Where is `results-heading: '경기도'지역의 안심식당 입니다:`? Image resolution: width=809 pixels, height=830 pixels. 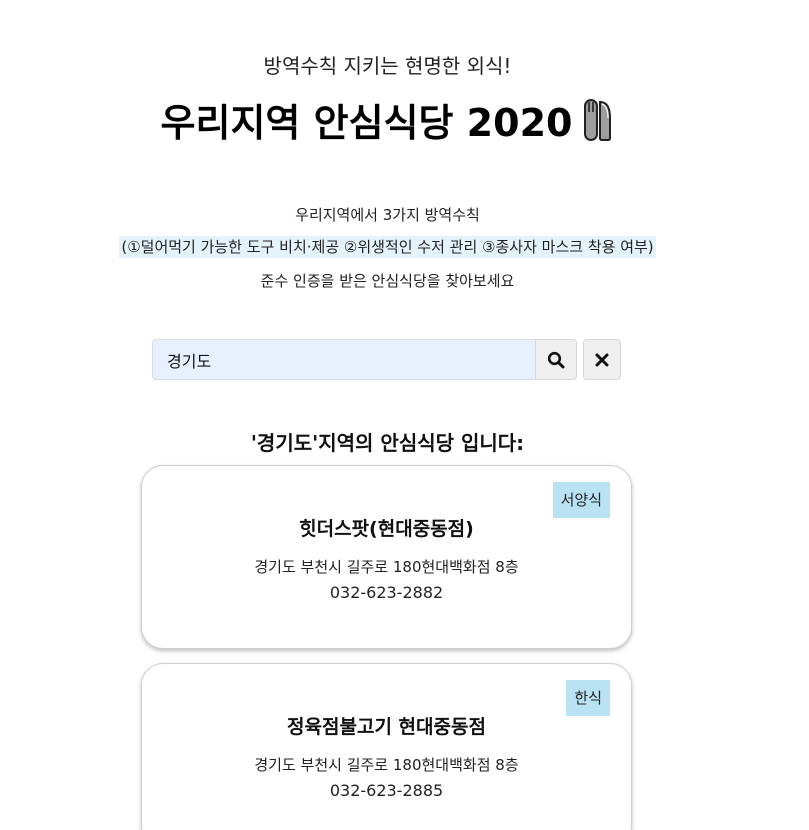 results-heading: '경기도'지역의 안심식당 입니다: is located at coordinates (387, 443).